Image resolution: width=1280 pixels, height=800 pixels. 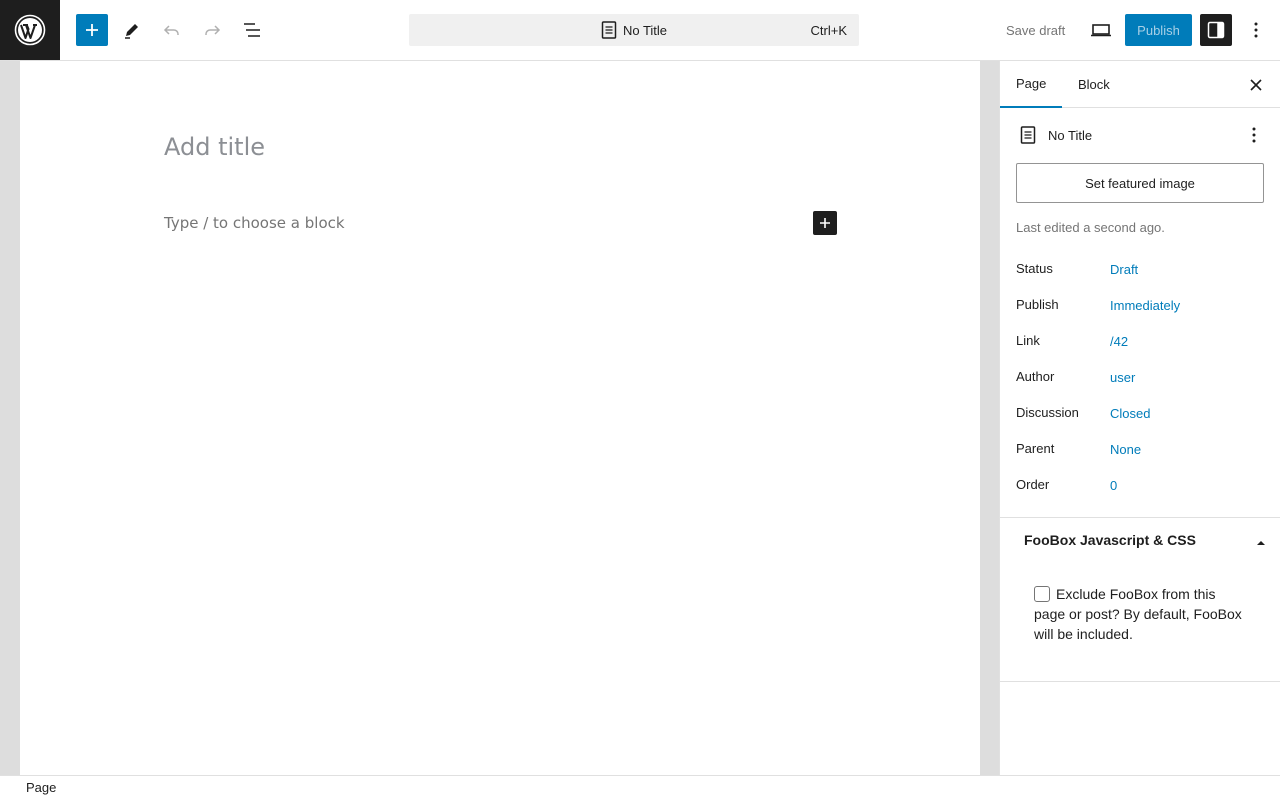 I want to click on inline-block-inserter-button, so click(x=825, y=223).